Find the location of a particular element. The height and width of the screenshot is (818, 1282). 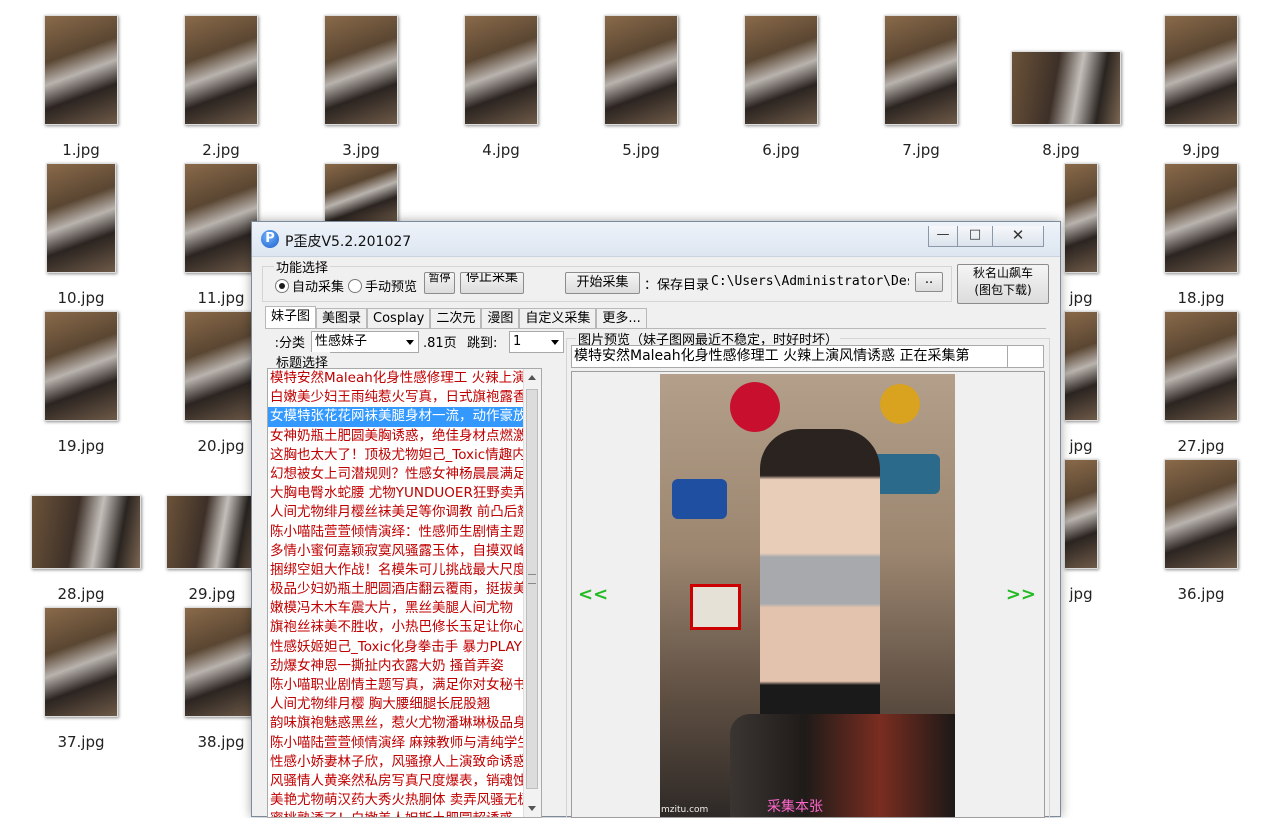

title-list-item: 白嫩美少妇王雨纯惹火写真，日式旗袍露香肩 is located at coordinates (404, 397).